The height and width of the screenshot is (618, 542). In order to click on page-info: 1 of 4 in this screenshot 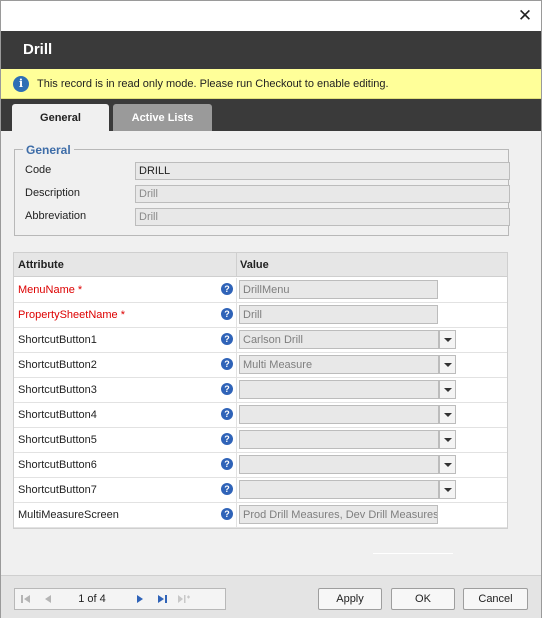, I will do `click(92, 599)`.